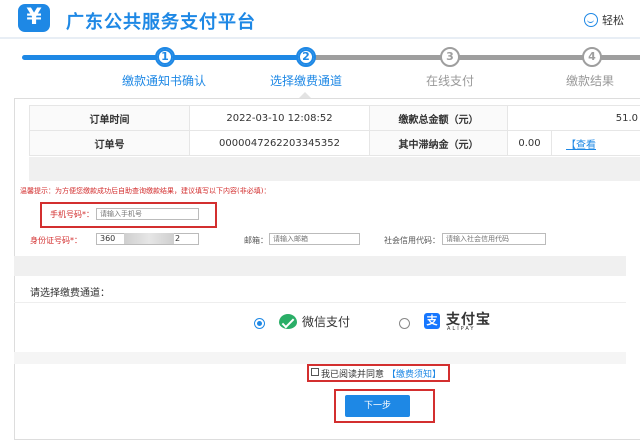 This screenshot has height=443, width=640. What do you see at coordinates (109, 118) in the screenshot?
I see `order-time-label: 订单时间` at bounding box center [109, 118].